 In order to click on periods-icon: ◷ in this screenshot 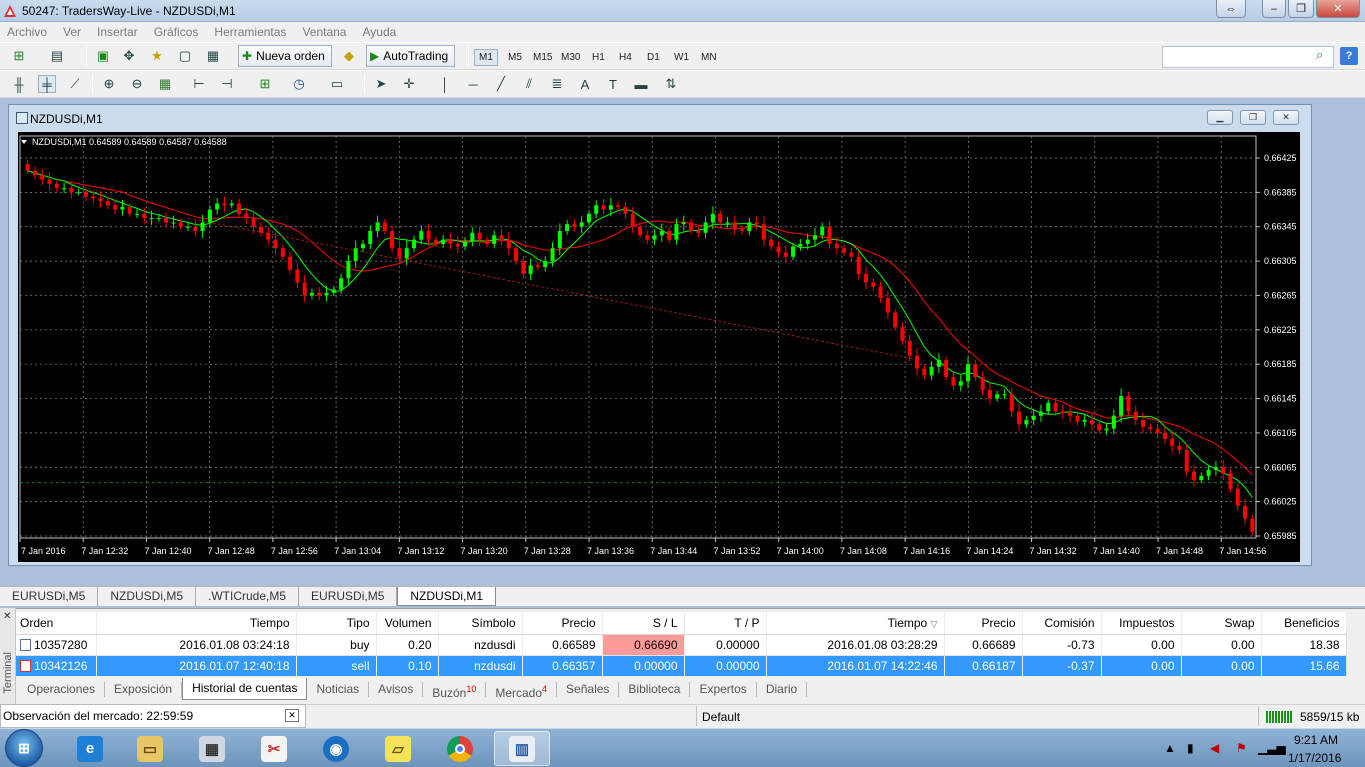, I will do `click(299, 84)`.